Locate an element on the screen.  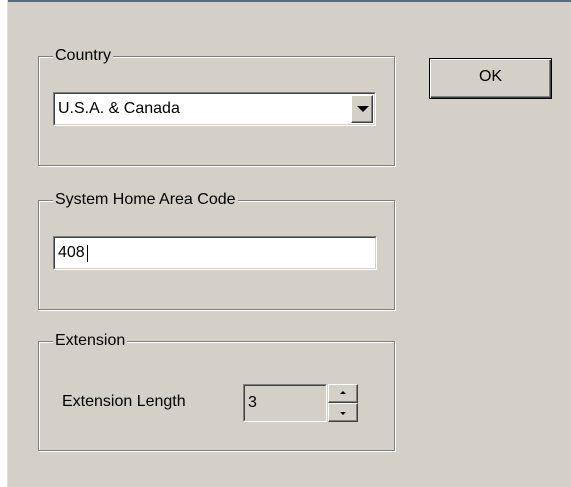
spin-down-icon is located at coordinates (343, 413).